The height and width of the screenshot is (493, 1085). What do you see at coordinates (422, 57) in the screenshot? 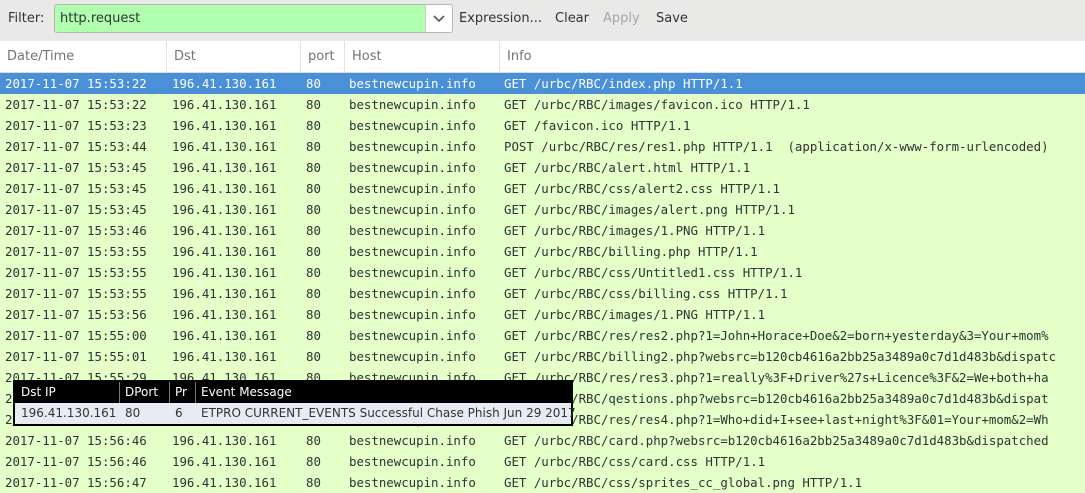
I see `column-header-host: Host` at bounding box center [422, 57].